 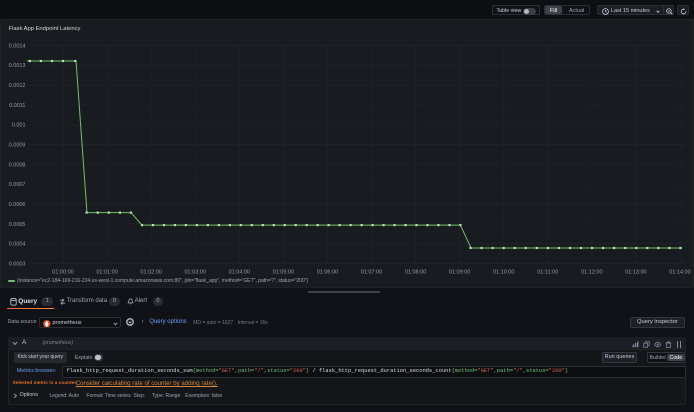 What do you see at coordinates (17, 245) in the screenshot?
I see `svg-text: 0.0004` at bounding box center [17, 245].